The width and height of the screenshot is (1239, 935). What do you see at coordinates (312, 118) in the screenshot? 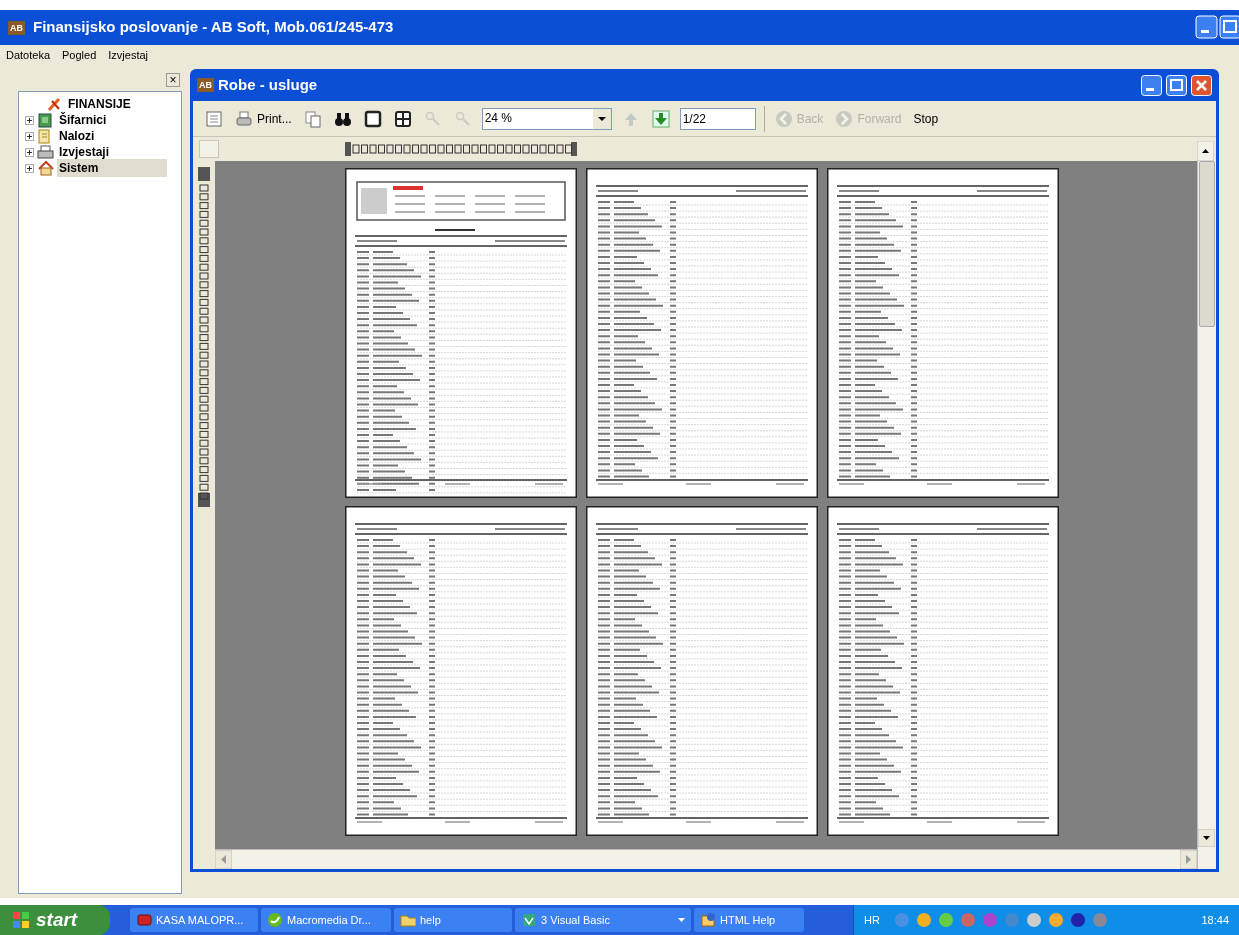
I see `copy-icon` at bounding box center [312, 118].